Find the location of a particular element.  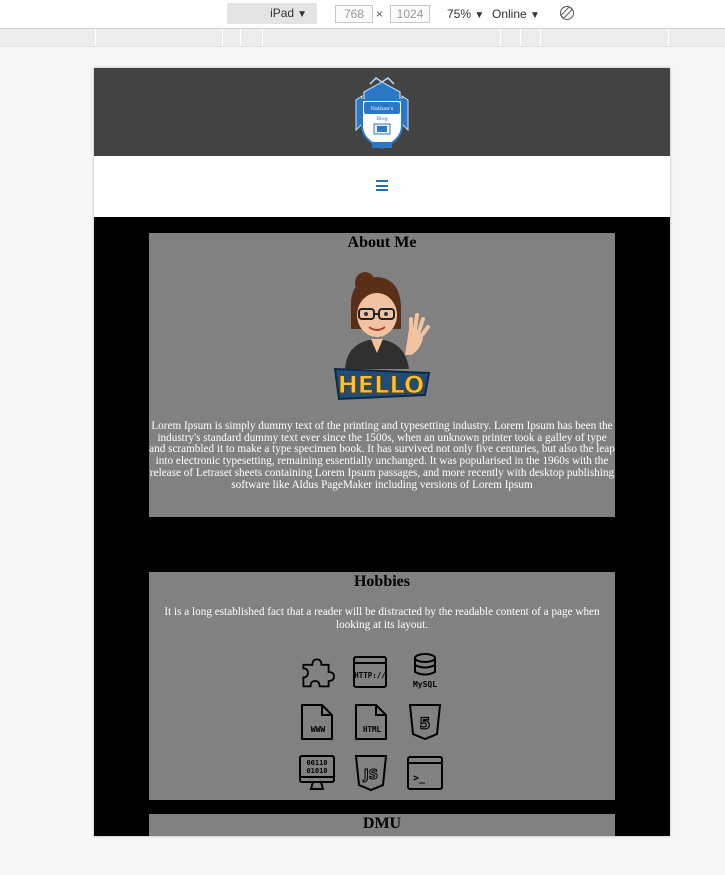

devtools-toolbar: iPad ▼ 768 × 1024 75% ▼ Online ▼ is located at coordinates (362, 14).